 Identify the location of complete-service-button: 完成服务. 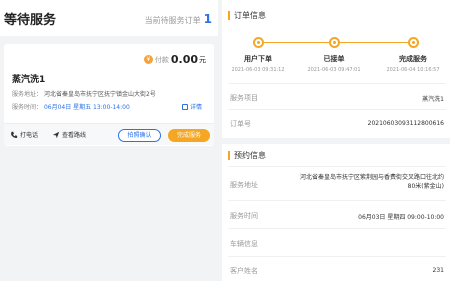
(189, 135).